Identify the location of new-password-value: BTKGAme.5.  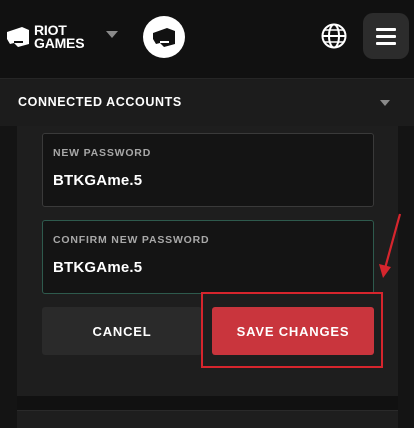
(97, 180).